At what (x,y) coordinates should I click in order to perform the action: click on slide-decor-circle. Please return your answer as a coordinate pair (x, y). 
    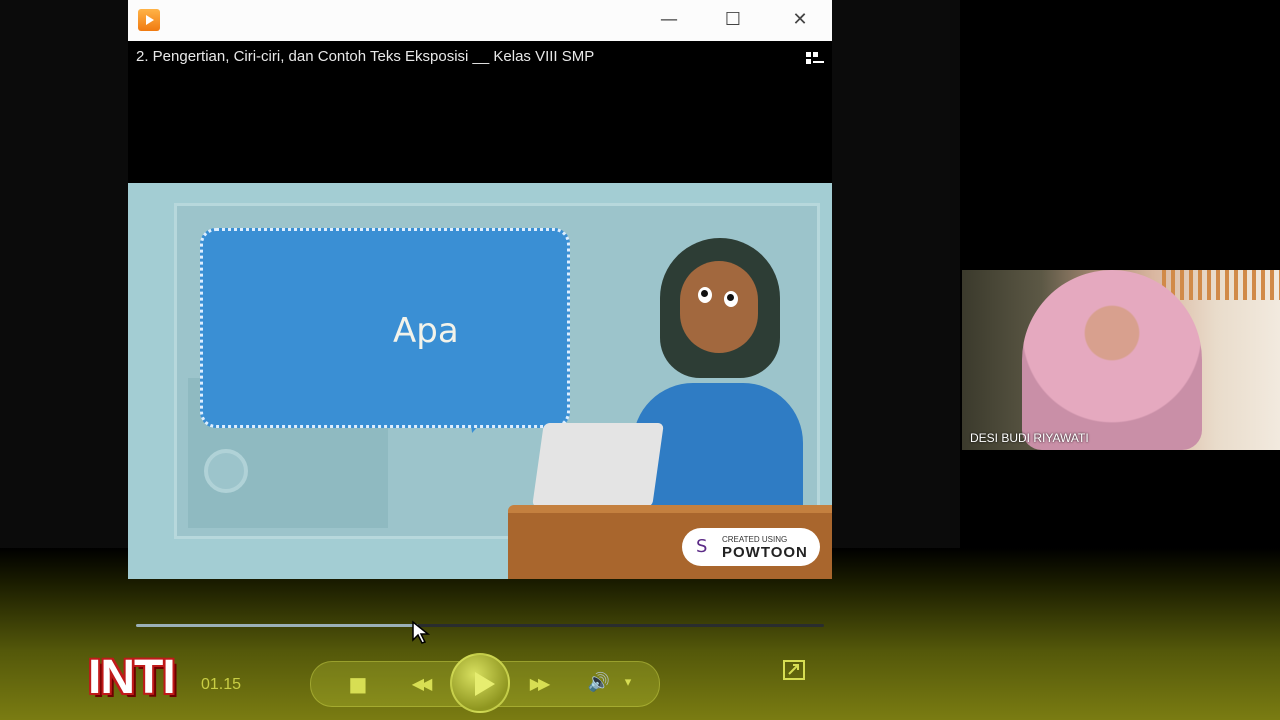
    Looking at the image, I should click on (226, 471).